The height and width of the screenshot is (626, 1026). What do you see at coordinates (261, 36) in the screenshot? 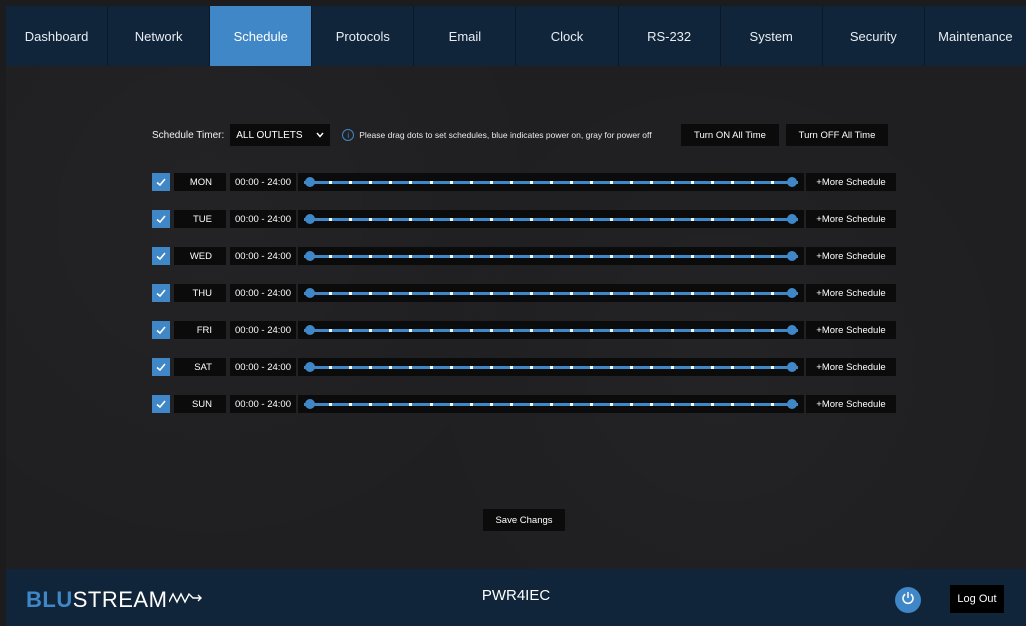
I see `nav-schedule: Schedule` at bounding box center [261, 36].